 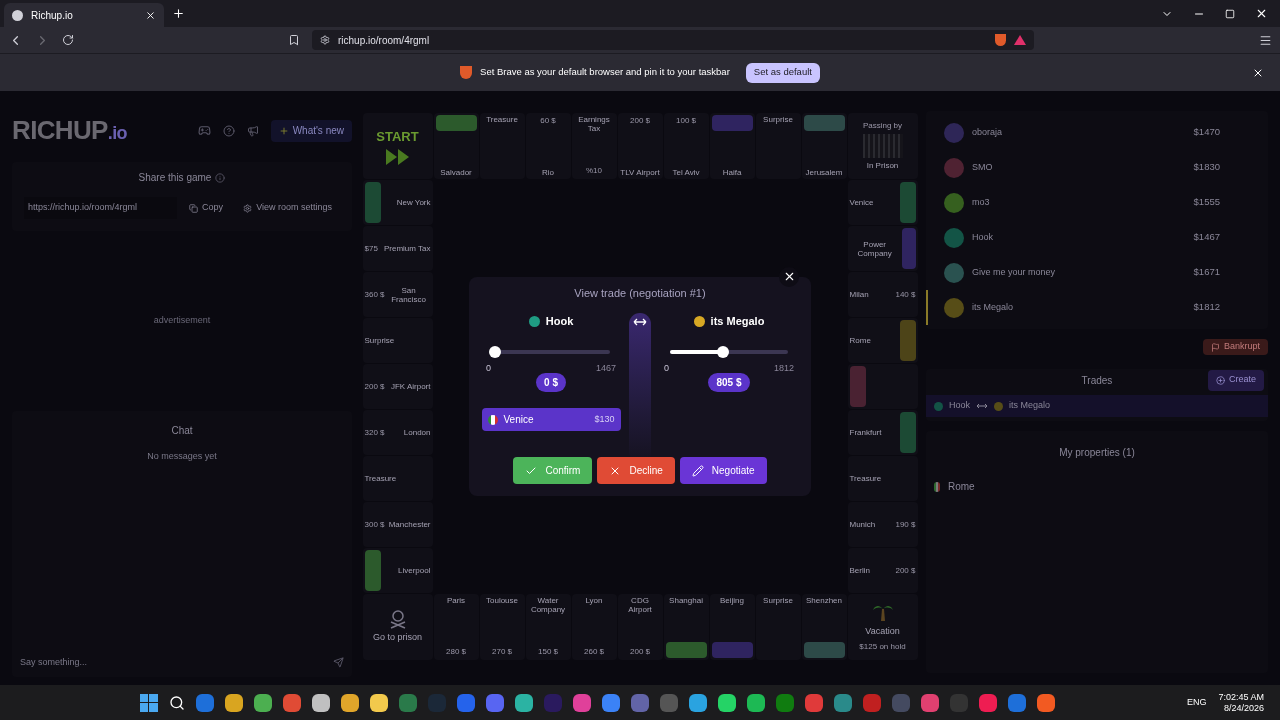 I want to click on settings-icon, so click(x=248, y=208).